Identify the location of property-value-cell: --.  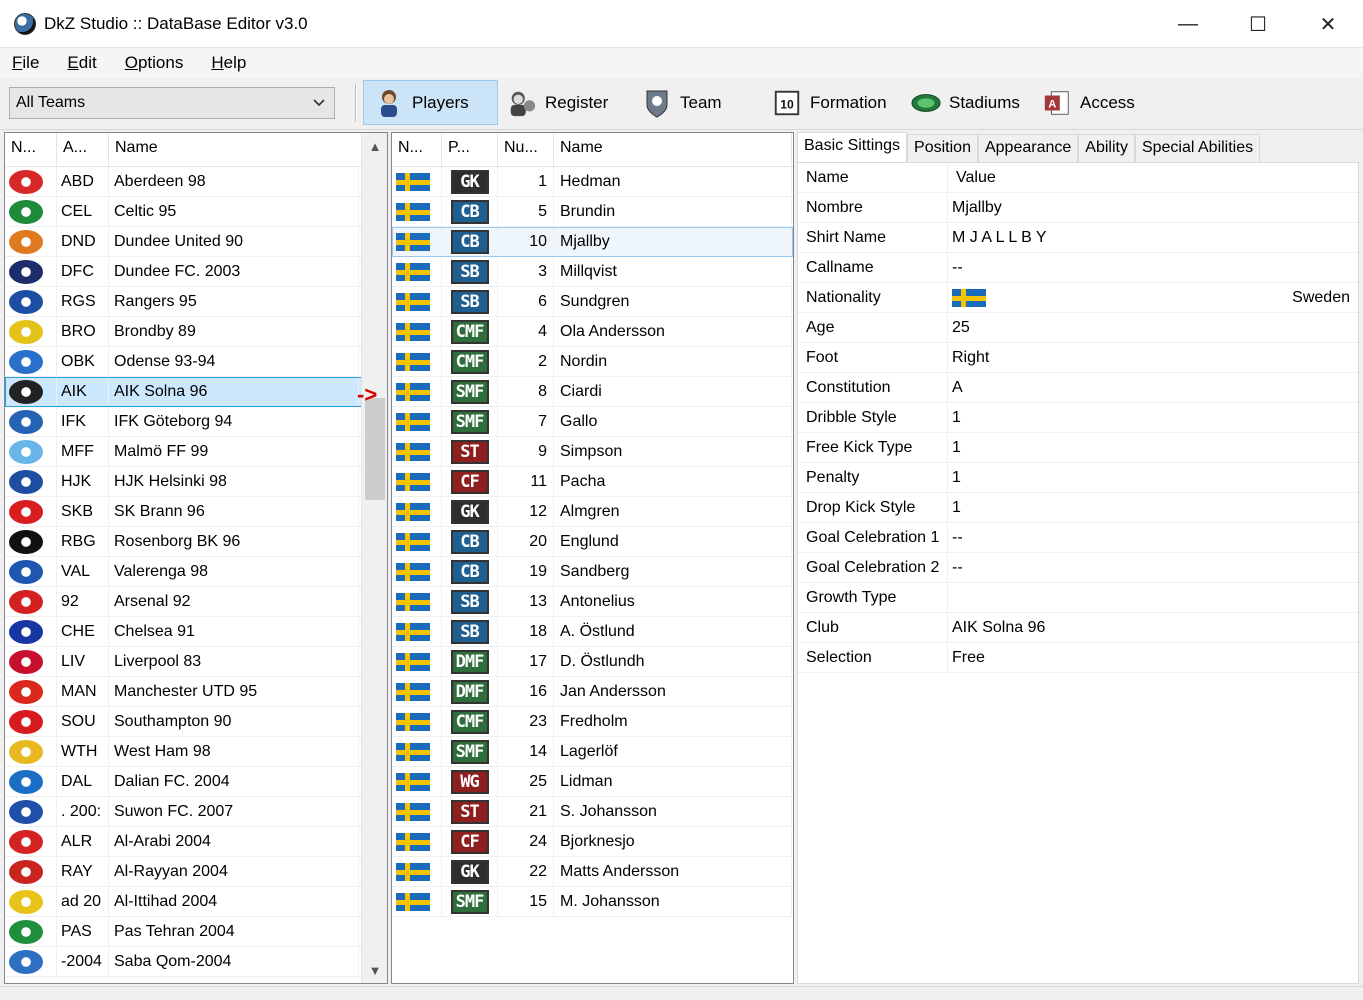
(1153, 568).